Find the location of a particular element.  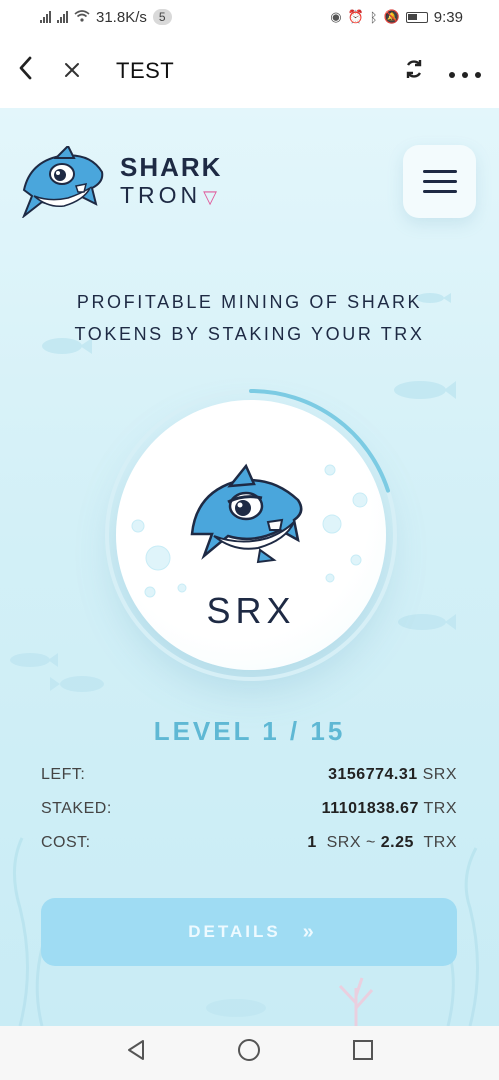

battery-icon is located at coordinates (416, 17).